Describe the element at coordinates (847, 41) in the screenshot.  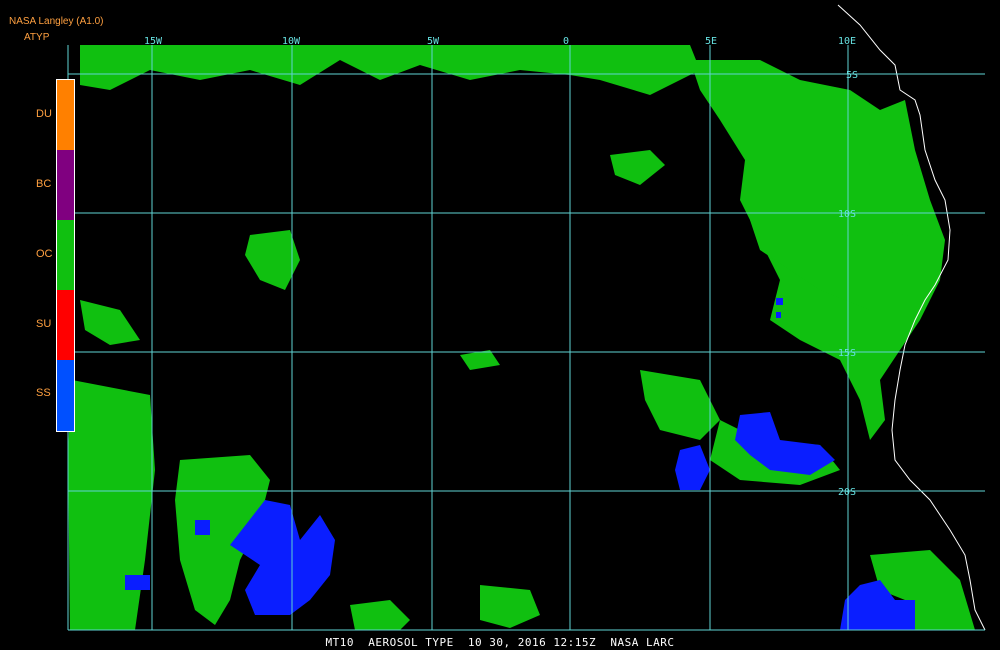
I see `lon-label-10e: 10E` at that location.